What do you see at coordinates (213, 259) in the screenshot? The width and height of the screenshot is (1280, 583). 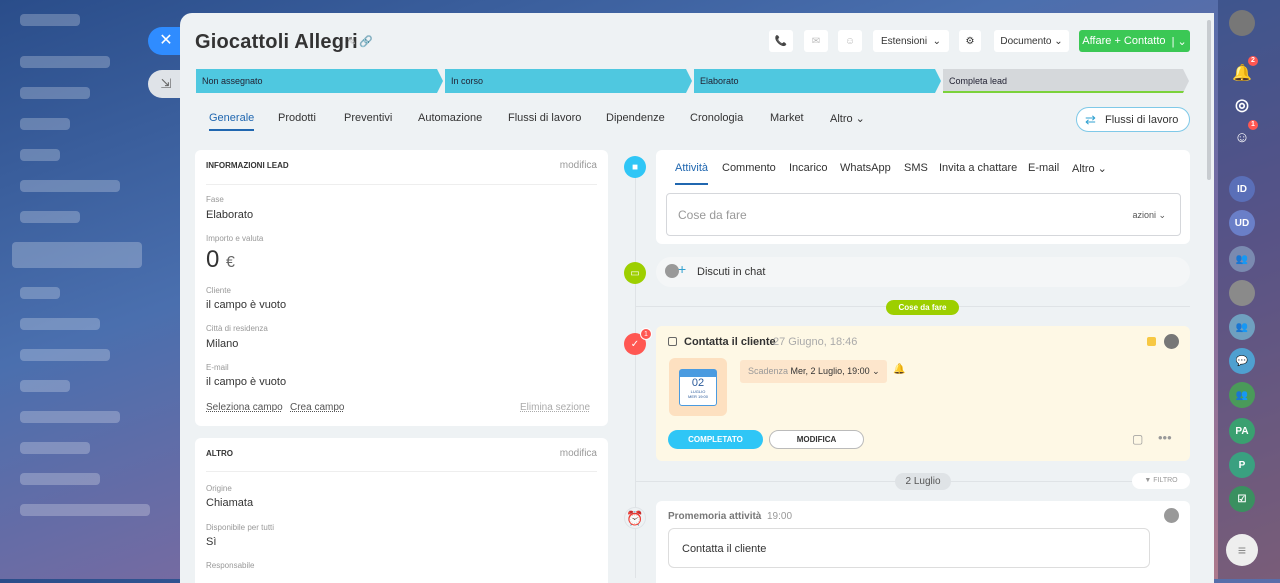 I see `amount-number: 0` at bounding box center [213, 259].